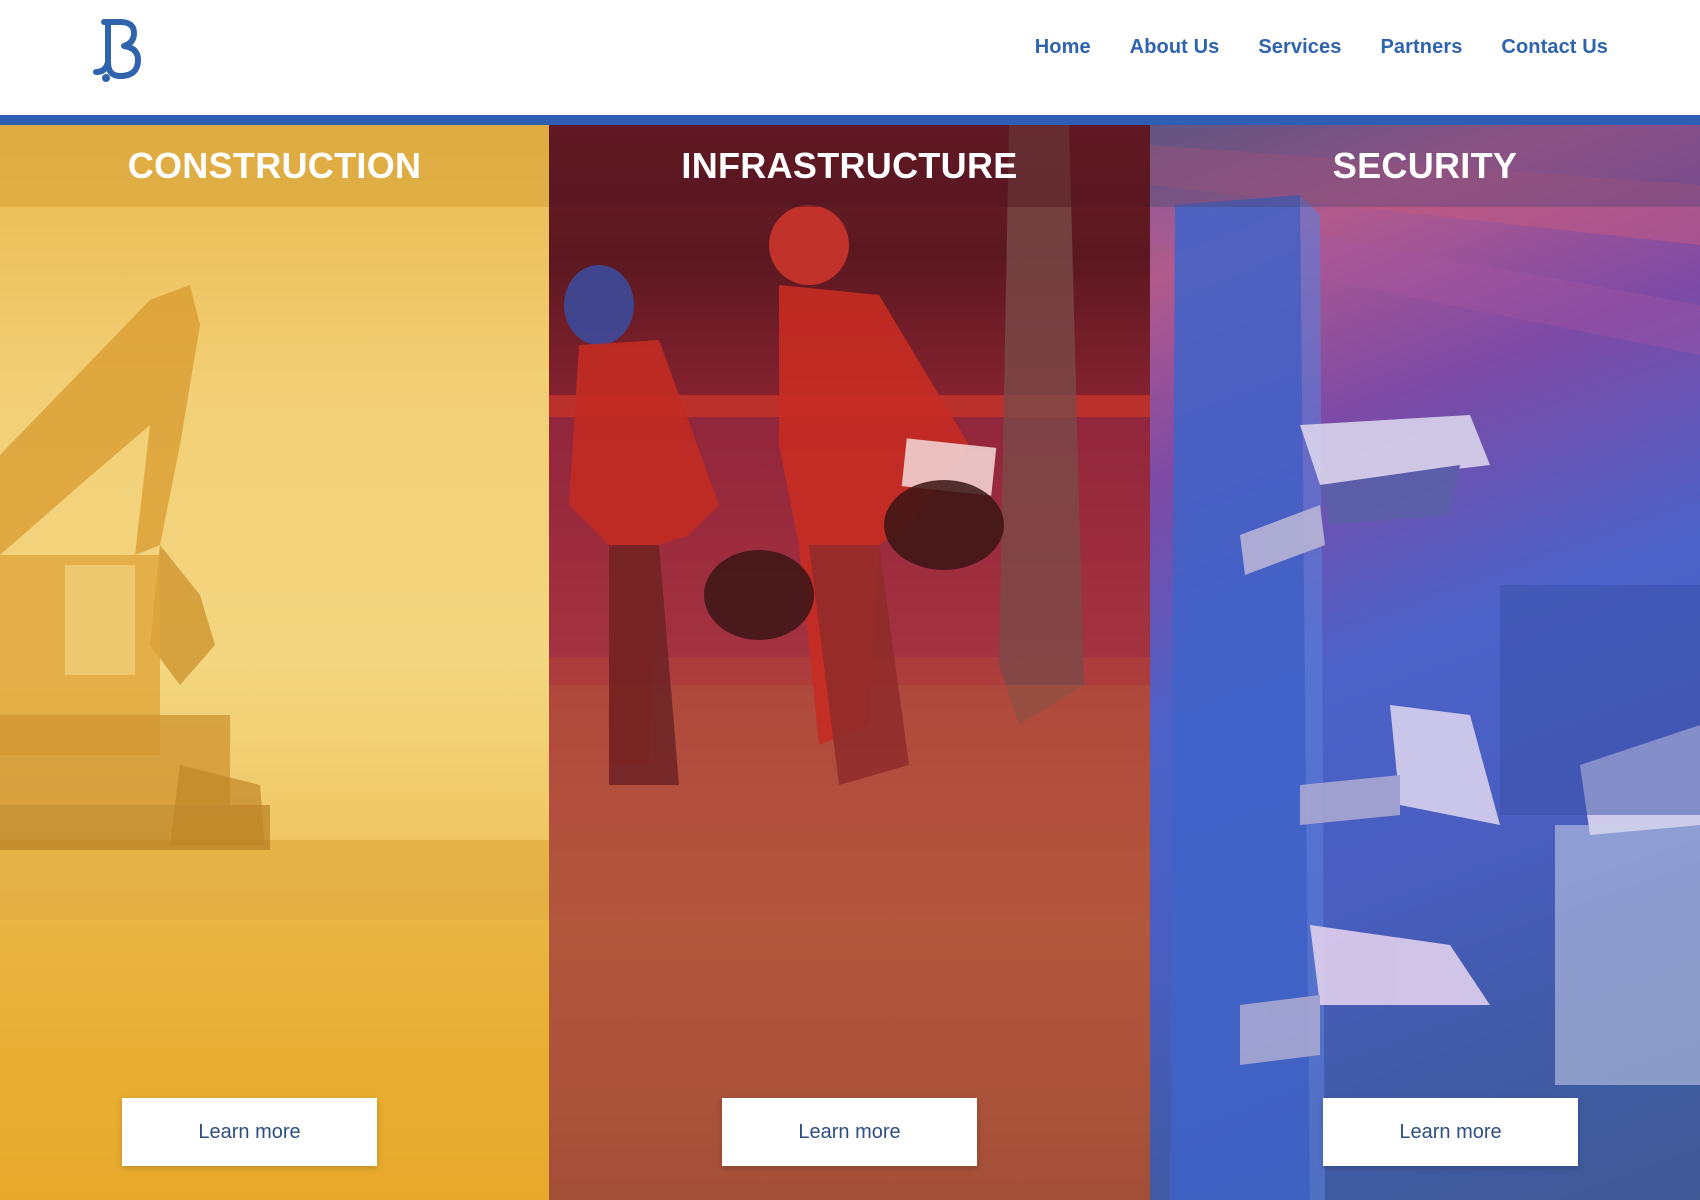  What do you see at coordinates (1554, 47) in the screenshot?
I see `nav-contact-us: Contact Us` at bounding box center [1554, 47].